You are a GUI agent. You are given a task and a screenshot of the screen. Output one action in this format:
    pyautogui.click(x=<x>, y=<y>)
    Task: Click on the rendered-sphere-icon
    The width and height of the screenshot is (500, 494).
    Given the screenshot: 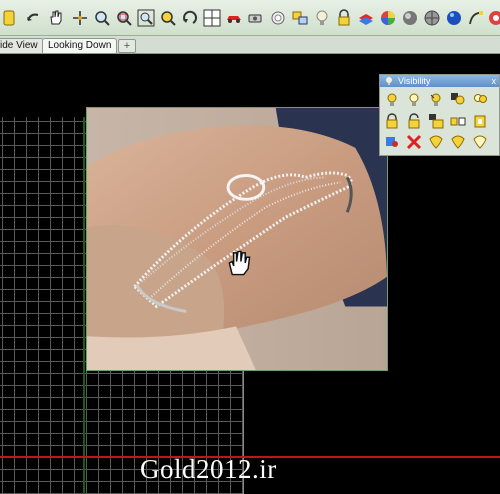 What is the action you would take?
    pyautogui.click(x=432, y=18)
    